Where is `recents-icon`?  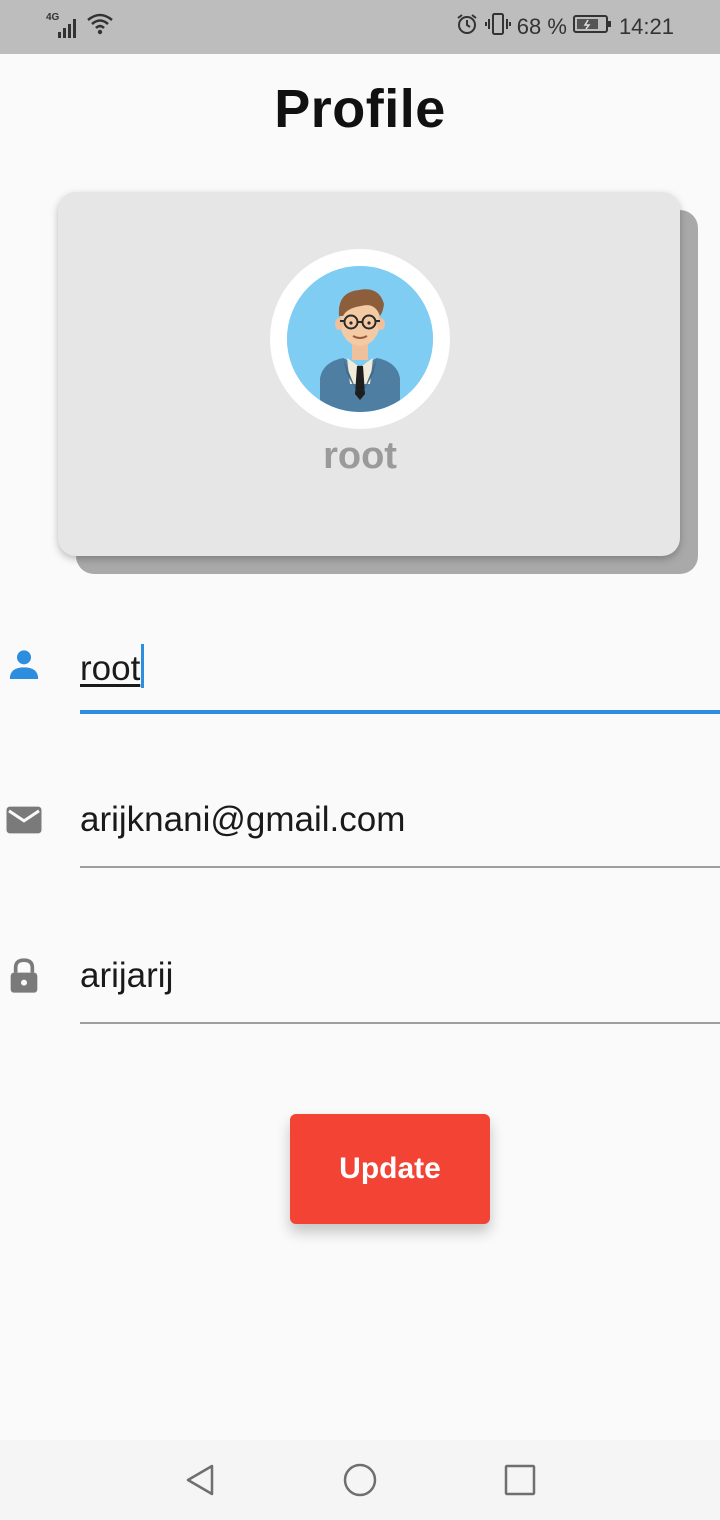 recents-icon is located at coordinates (520, 1480).